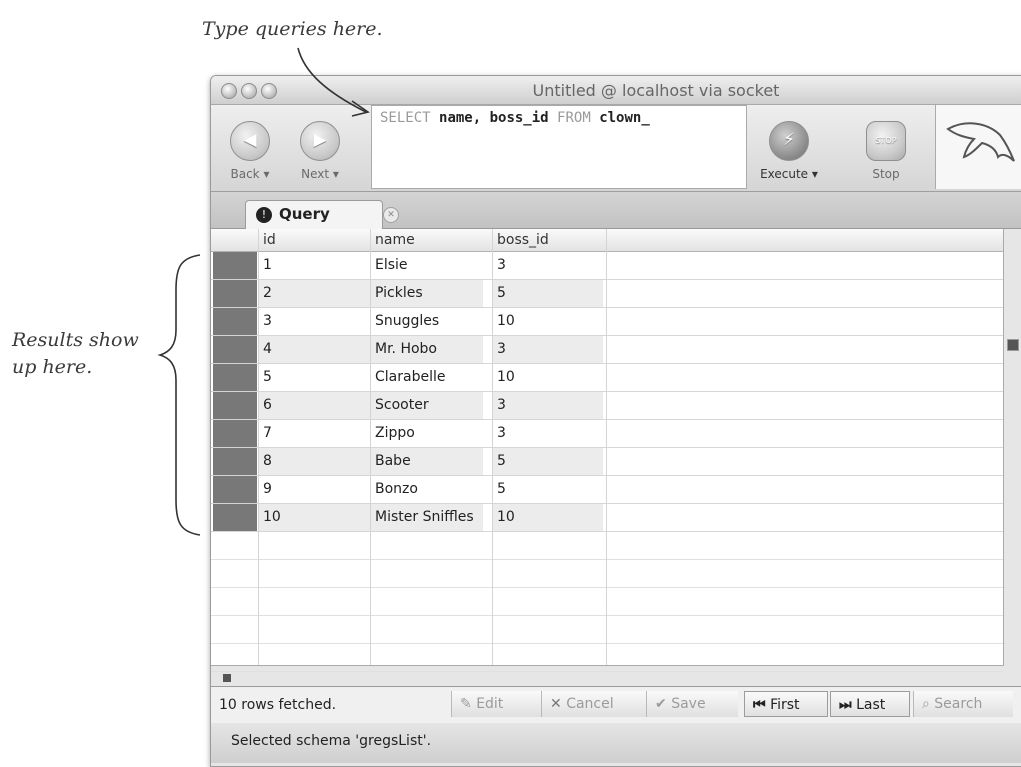  I want to click on stop-icon: STOP, so click(886, 140).